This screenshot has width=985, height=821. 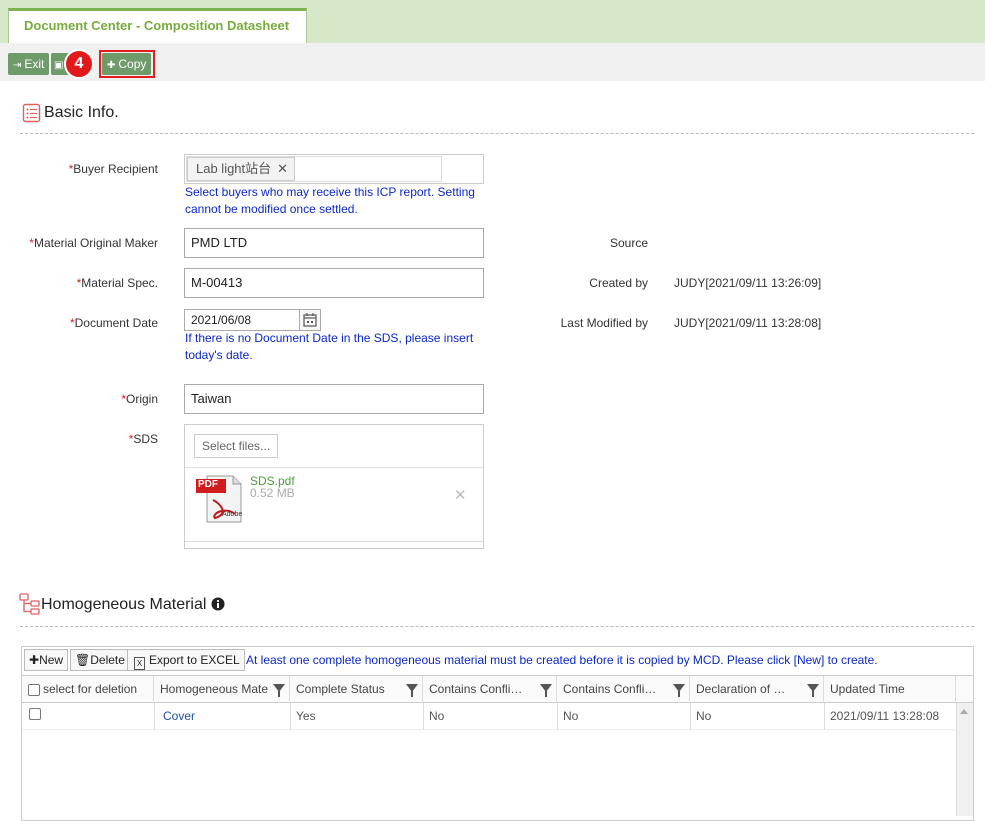 What do you see at coordinates (282, 168) in the screenshot?
I see `remove-chip-icon: ✕` at bounding box center [282, 168].